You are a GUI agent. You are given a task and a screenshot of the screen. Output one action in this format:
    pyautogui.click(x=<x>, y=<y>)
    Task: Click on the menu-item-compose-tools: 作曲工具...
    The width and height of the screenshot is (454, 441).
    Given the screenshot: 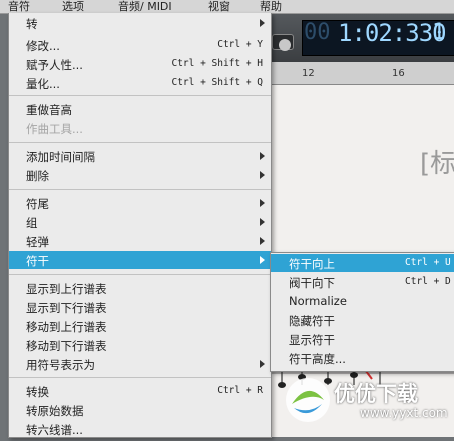 What is the action you would take?
    pyautogui.click(x=140, y=128)
    